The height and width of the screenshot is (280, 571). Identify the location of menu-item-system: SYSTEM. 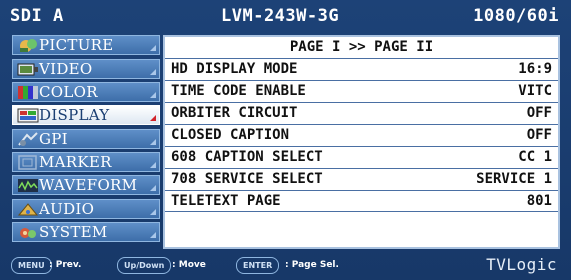
(86, 232).